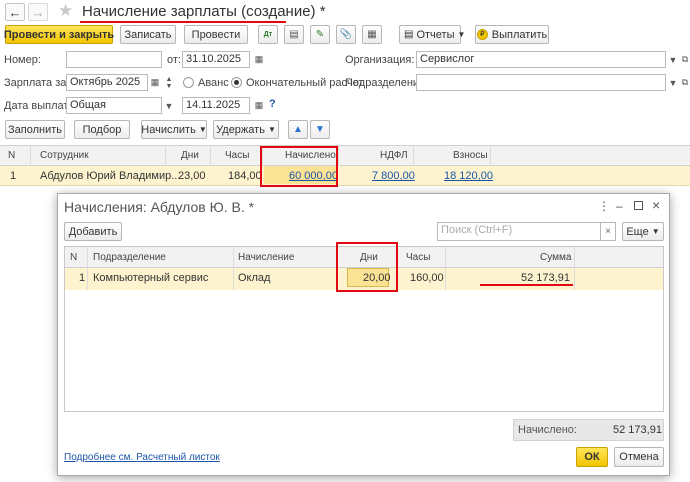 This screenshot has width=690, height=482. What do you see at coordinates (114, 105) in the screenshot?
I see `paydate-type-field: Общая` at bounding box center [114, 105].